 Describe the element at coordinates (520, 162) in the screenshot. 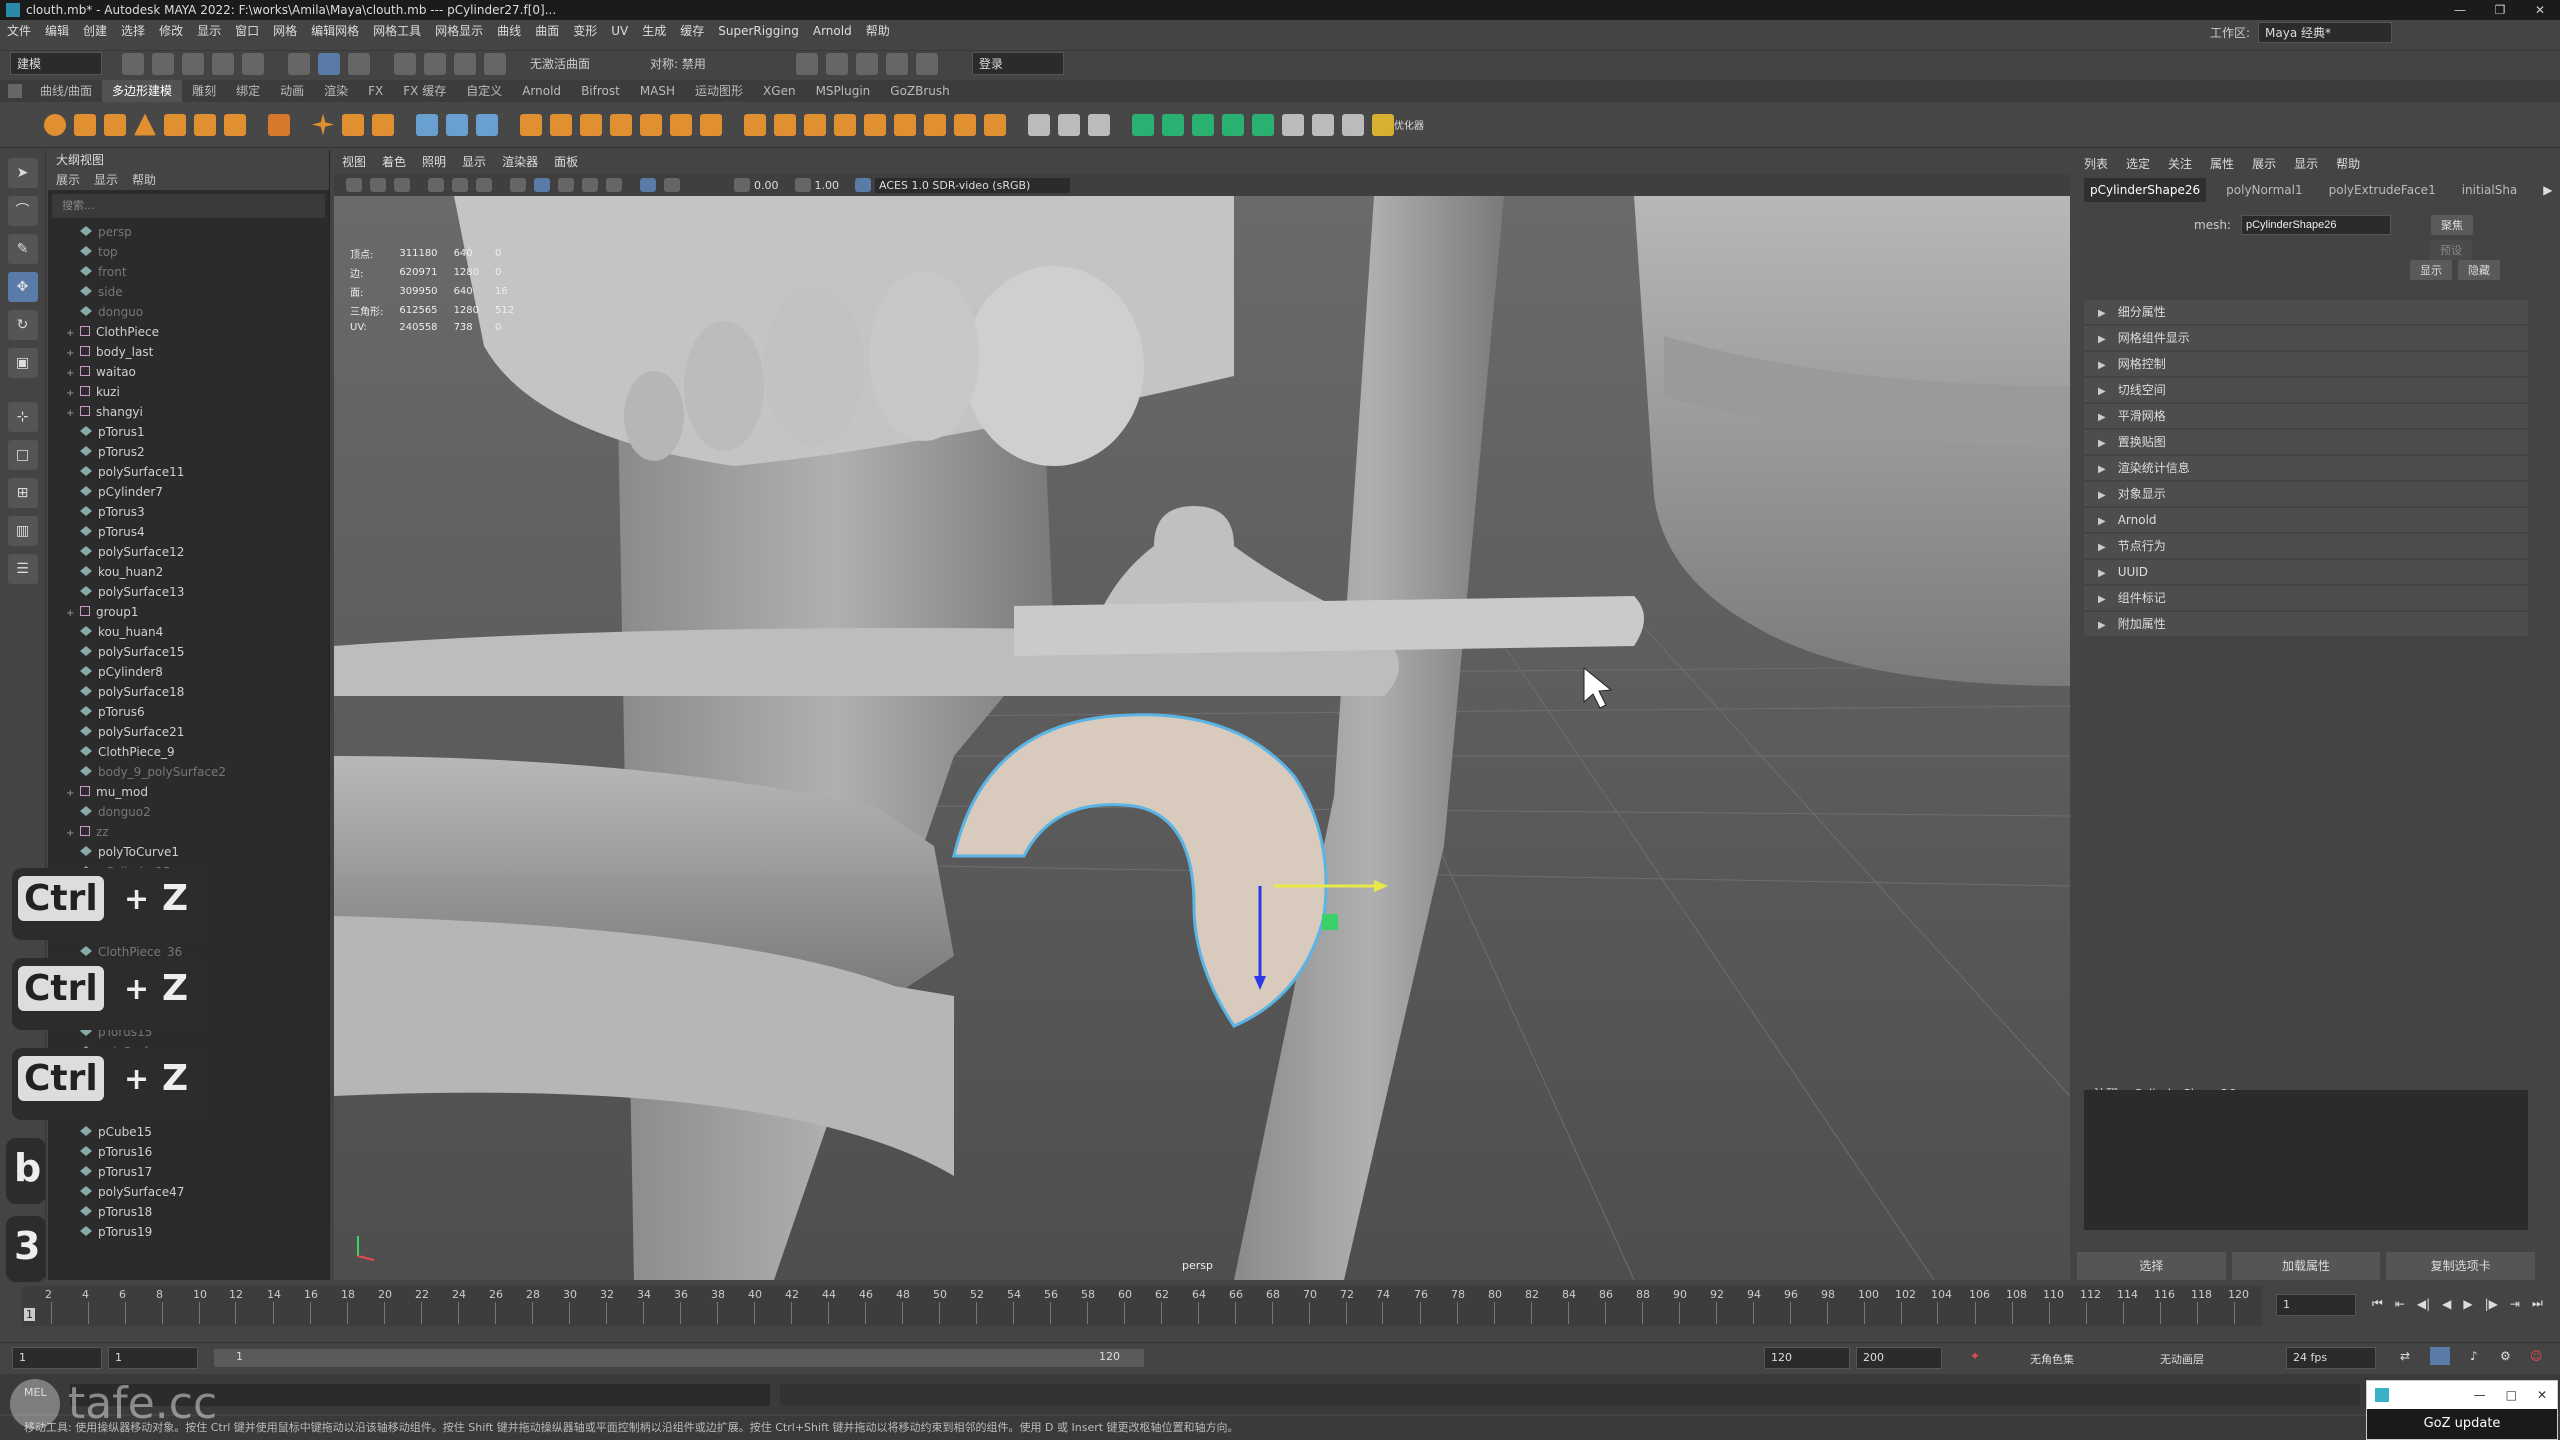

I see `viewport-menu-item: 渲染器` at that location.